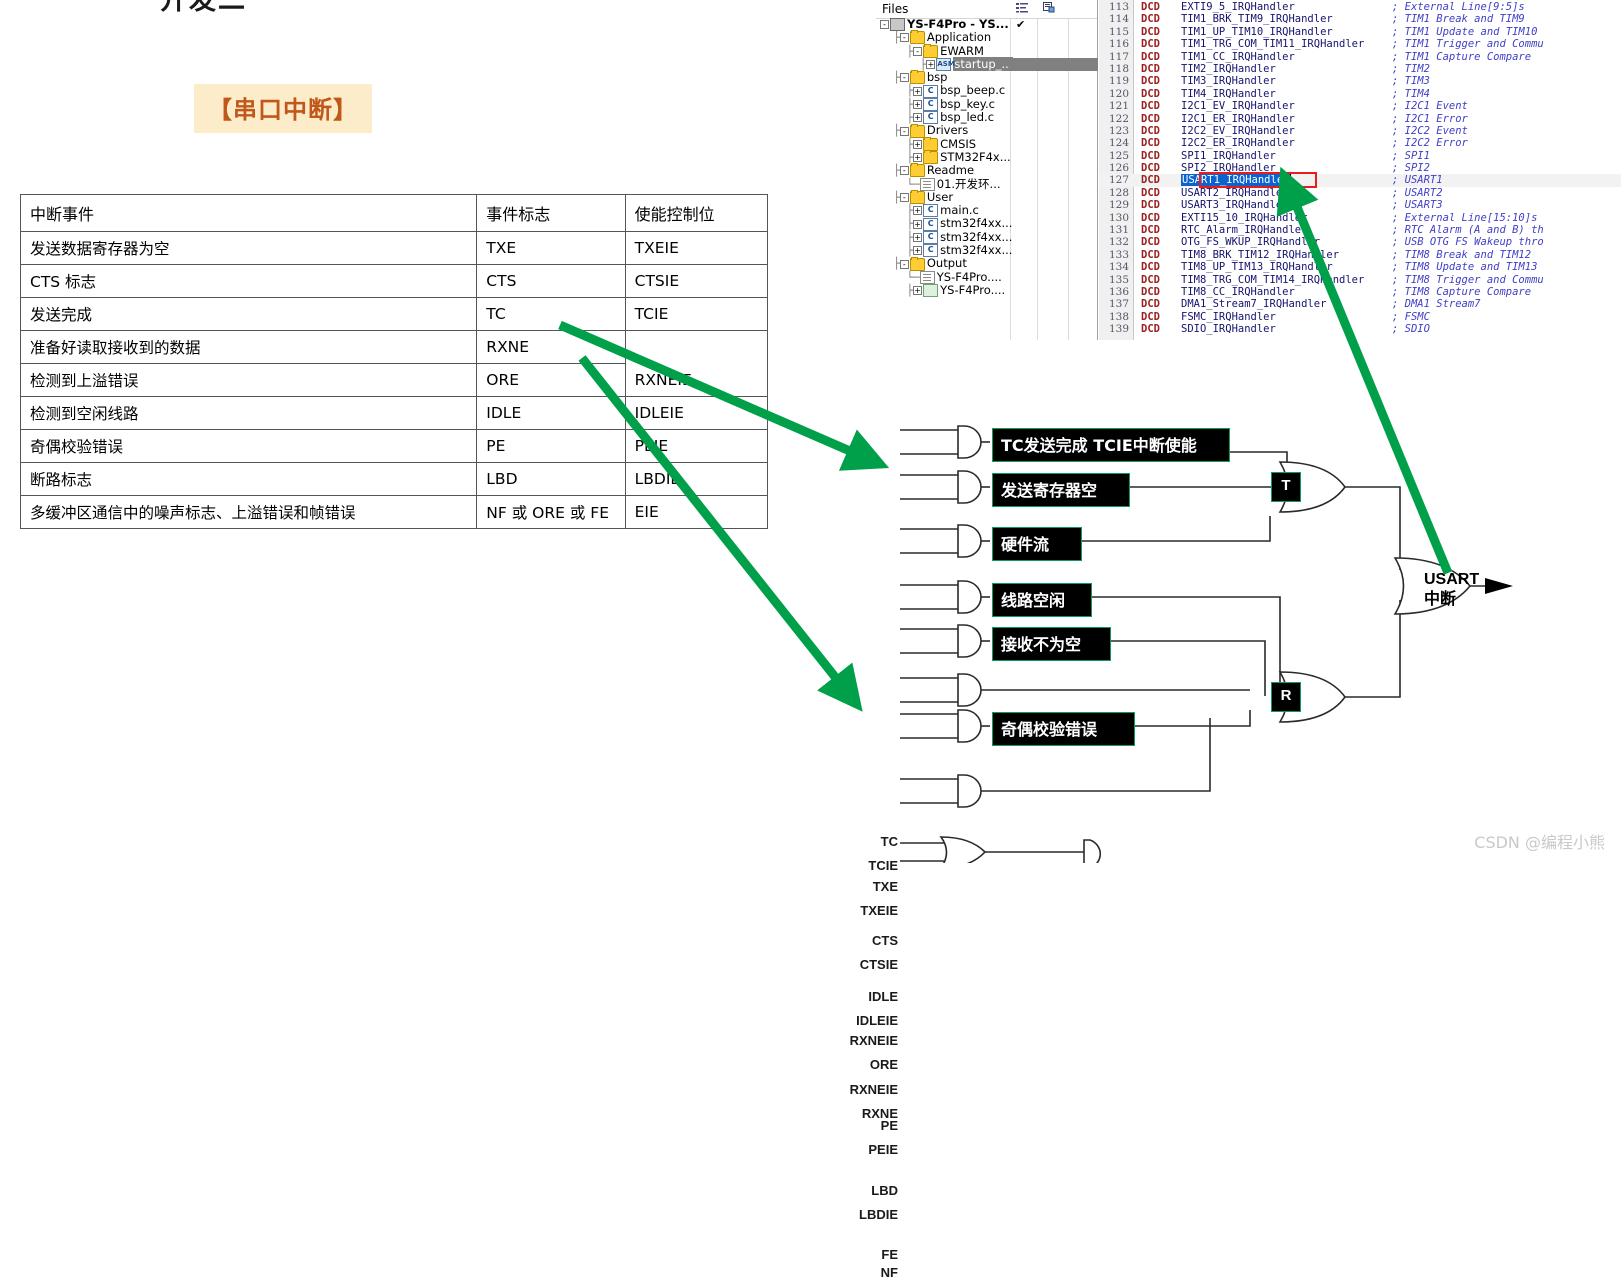  What do you see at coordinates (1228, 69) in the screenshot?
I see `code-symbol: TIM2_IRQHandler` at bounding box center [1228, 69].